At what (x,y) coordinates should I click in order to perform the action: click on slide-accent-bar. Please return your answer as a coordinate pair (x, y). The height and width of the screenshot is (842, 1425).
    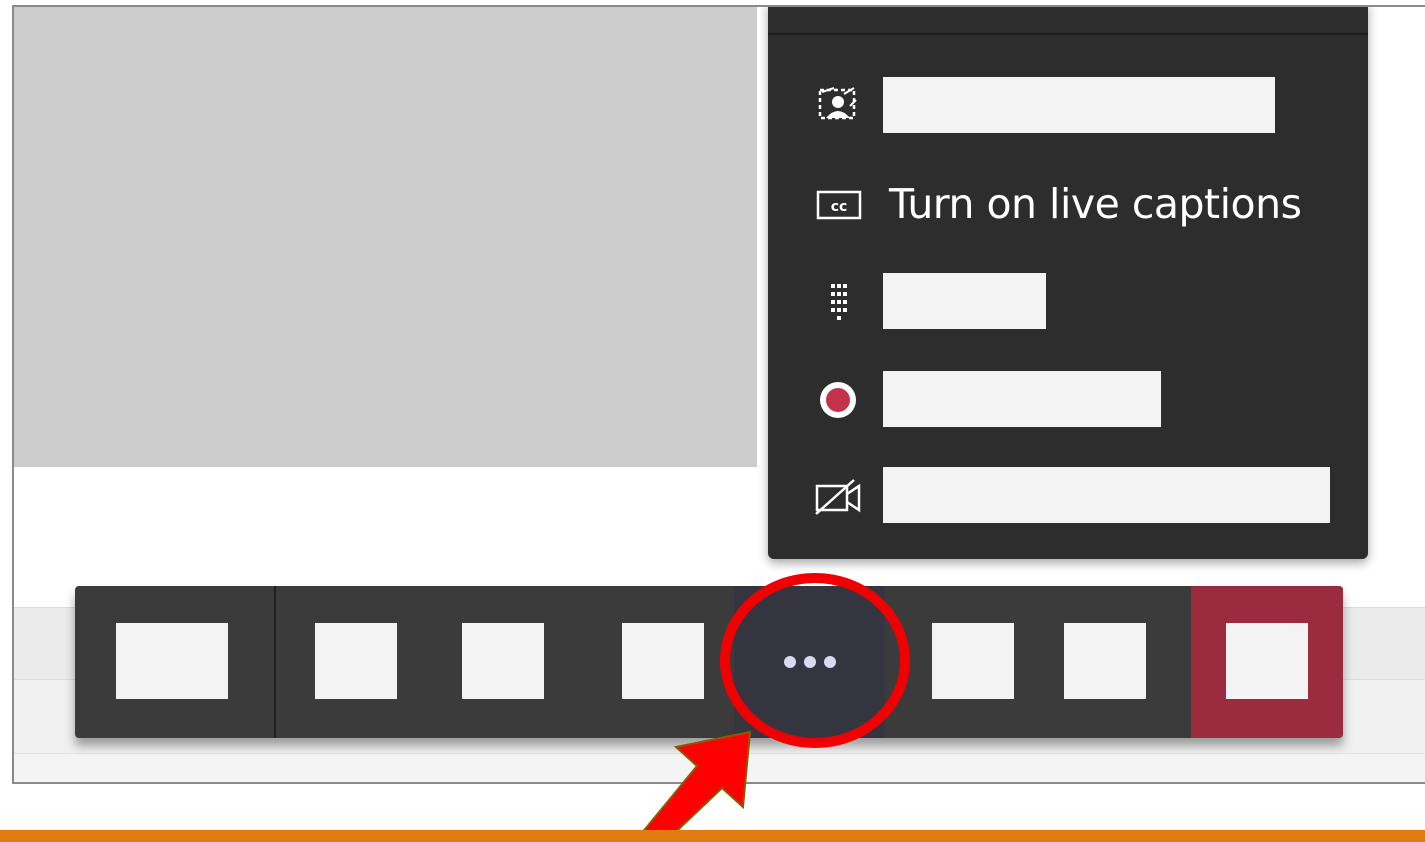
    Looking at the image, I should click on (712, 836).